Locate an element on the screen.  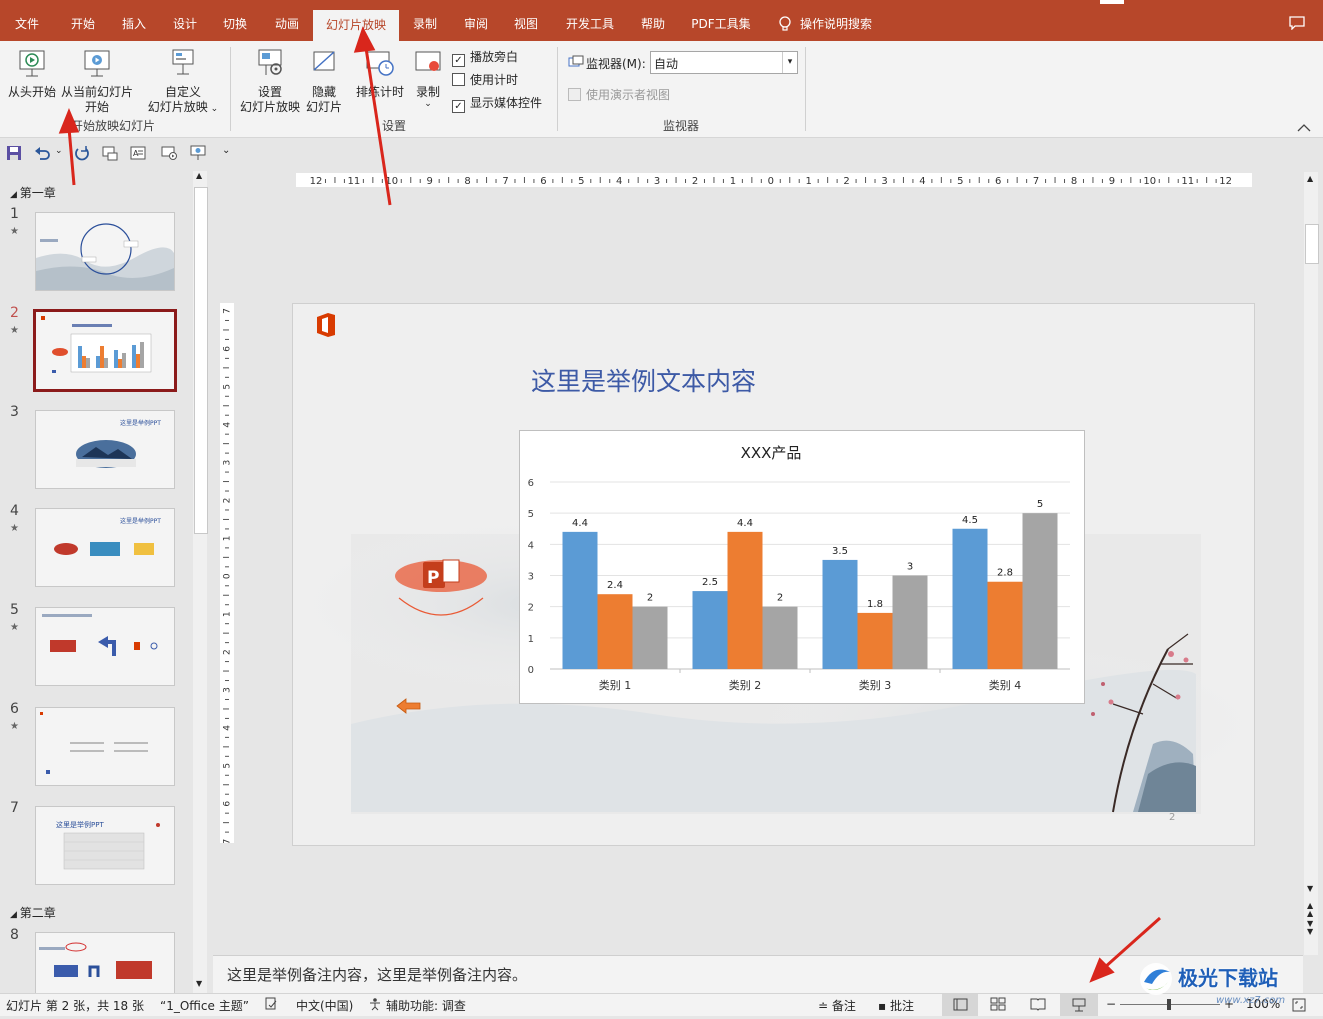
back-arrow-icon is located at coordinates (409, 706).